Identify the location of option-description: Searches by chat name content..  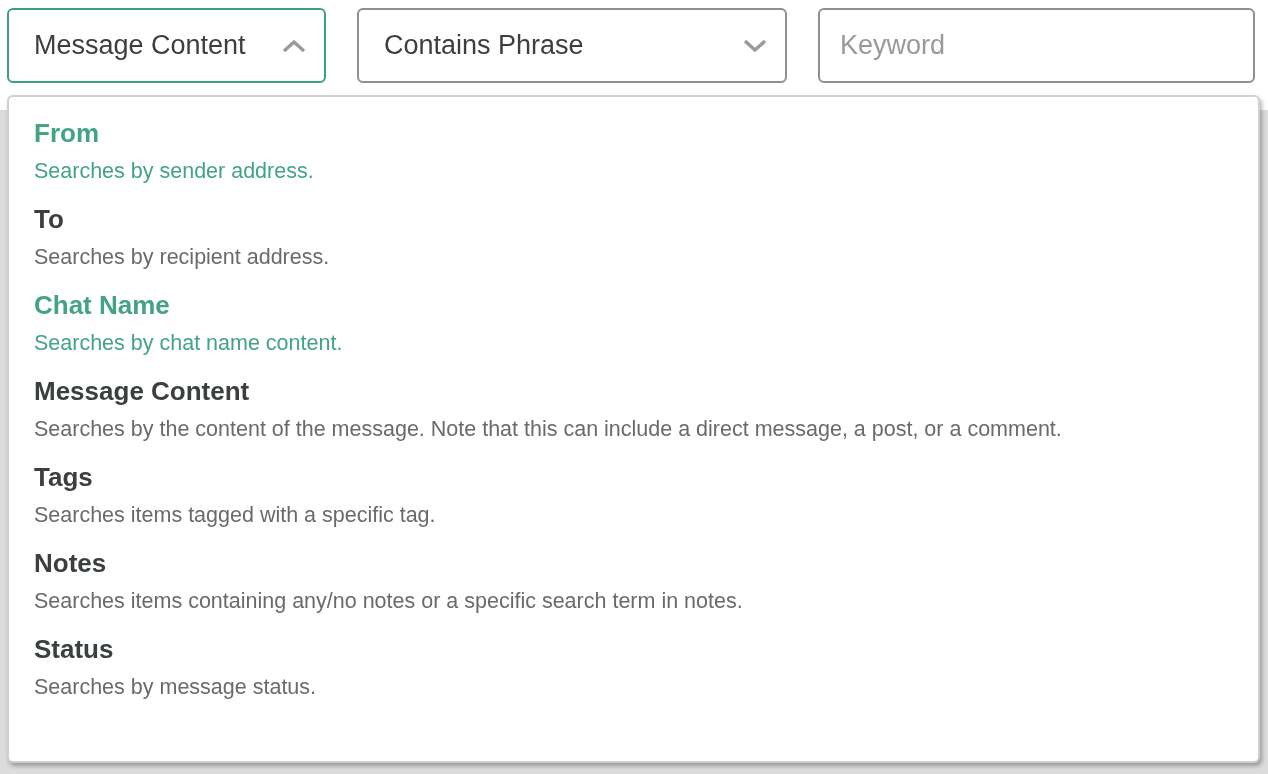
(189, 343).